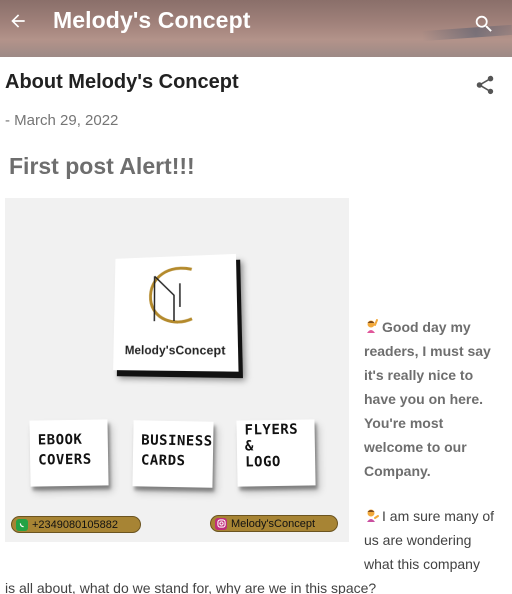 The width and height of the screenshot is (512, 594). I want to click on whatsapp-icon, so click(22, 525).